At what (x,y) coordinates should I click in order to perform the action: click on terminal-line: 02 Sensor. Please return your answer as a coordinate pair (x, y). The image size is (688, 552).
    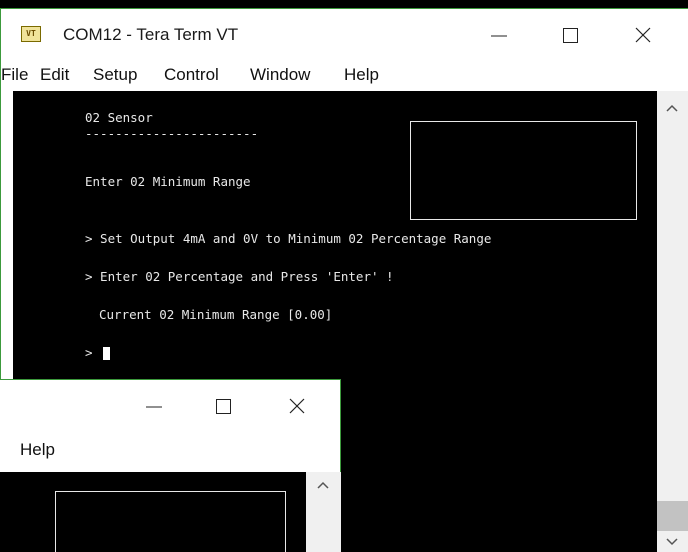
    Looking at the image, I should click on (119, 117).